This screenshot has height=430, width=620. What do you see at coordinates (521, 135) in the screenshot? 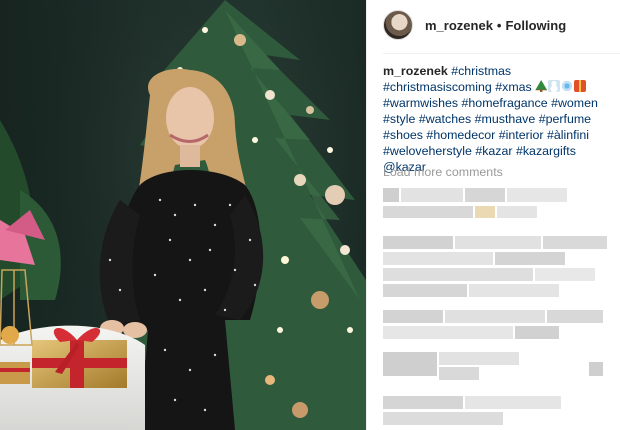
I see `hashtag-link: #interior` at bounding box center [521, 135].